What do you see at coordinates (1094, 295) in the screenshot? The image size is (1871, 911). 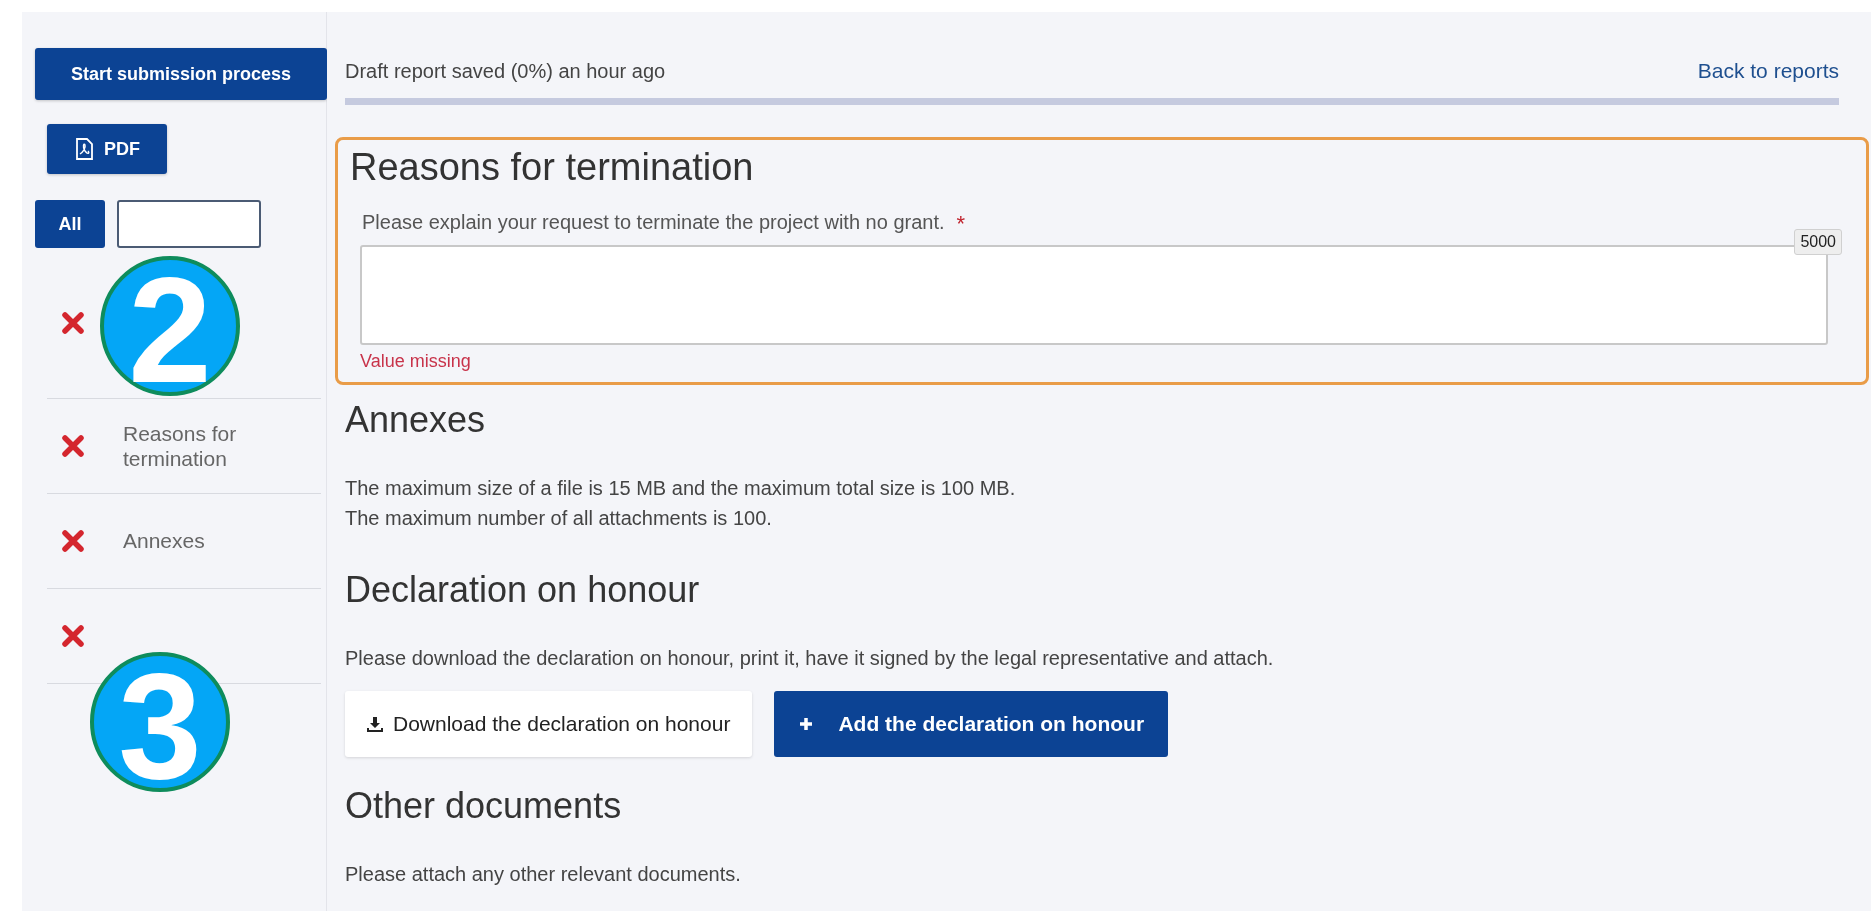 I see `answer-field` at bounding box center [1094, 295].